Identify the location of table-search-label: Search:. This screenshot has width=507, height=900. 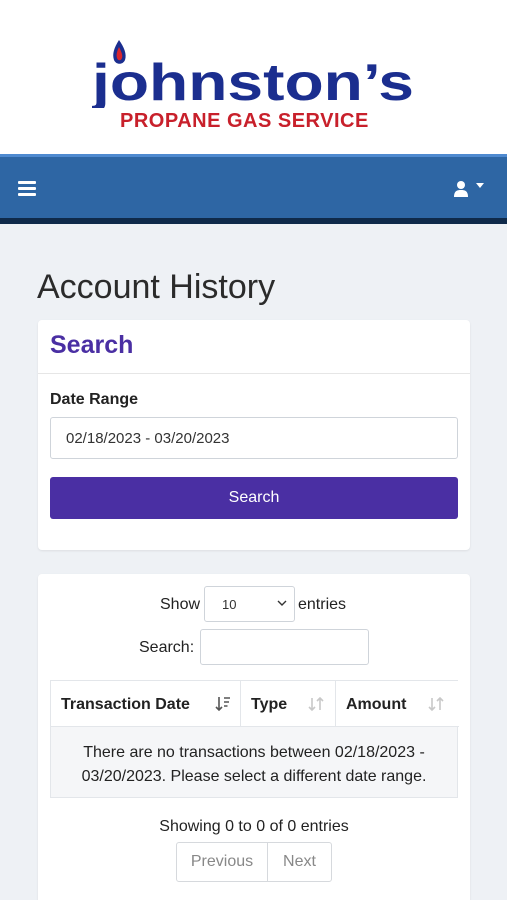
(167, 647).